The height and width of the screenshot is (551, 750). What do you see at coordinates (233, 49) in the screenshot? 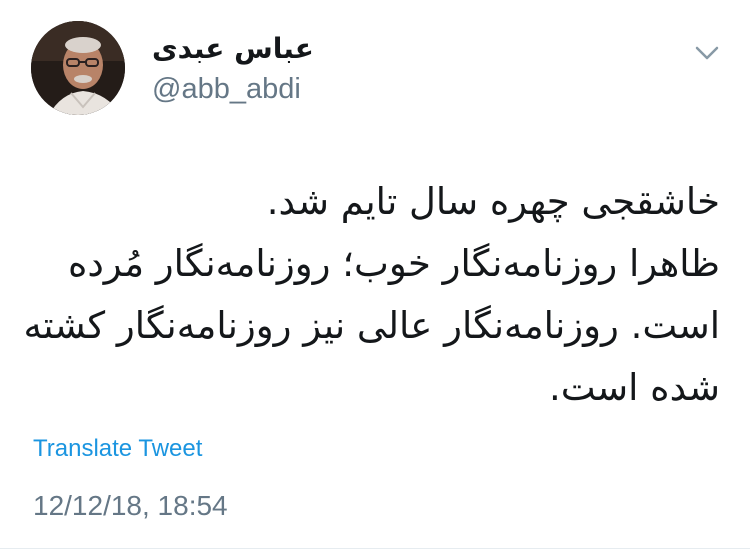
I see `author-display-name: عباس عبدی` at bounding box center [233, 49].